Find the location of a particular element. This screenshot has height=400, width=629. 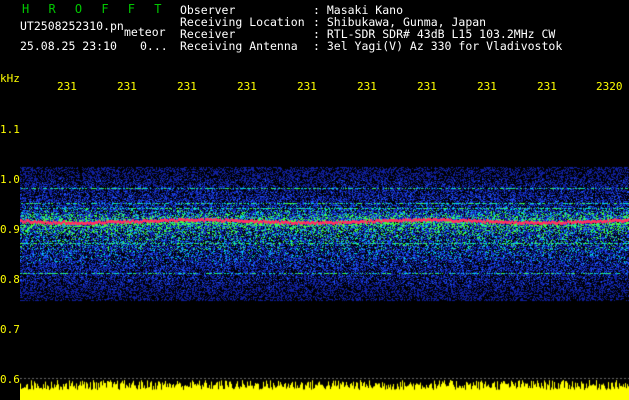

file-name: UT2508252310.pn is located at coordinates (72, 26).